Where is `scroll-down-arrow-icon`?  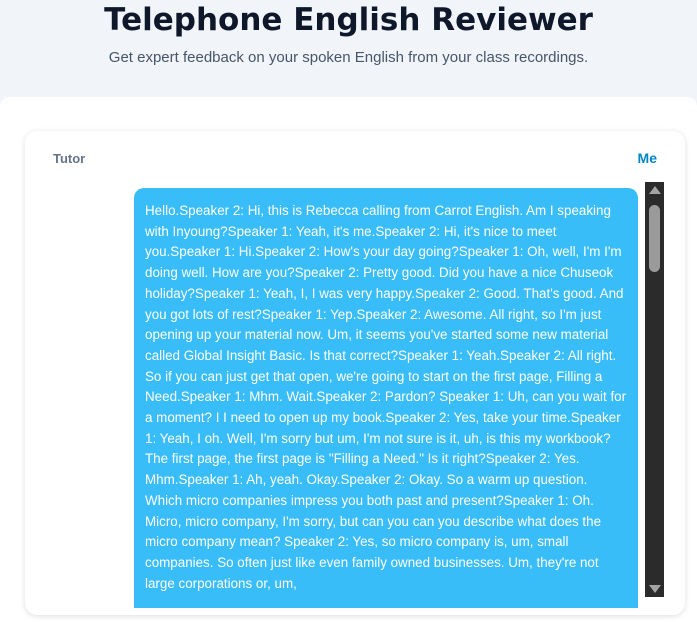
scroll-down-arrow-icon is located at coordinates (655, 589).